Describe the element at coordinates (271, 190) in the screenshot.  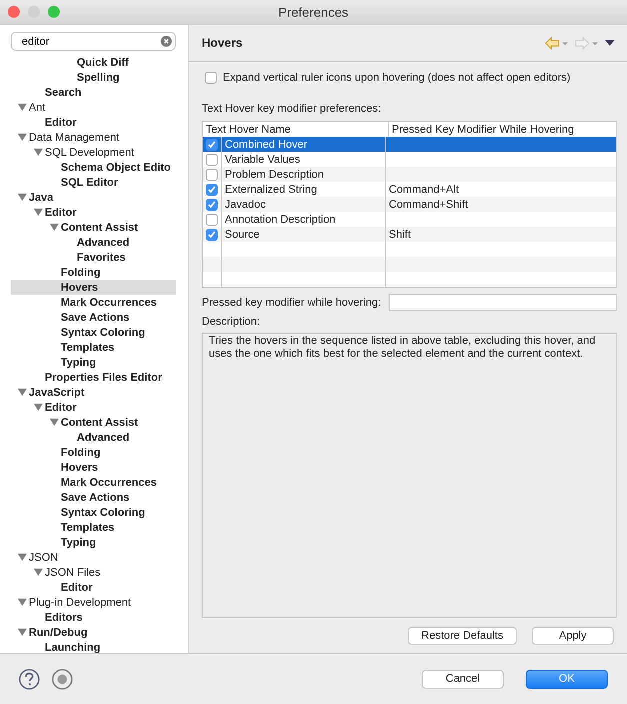
I see `table-cell: Externalized String` at that location.